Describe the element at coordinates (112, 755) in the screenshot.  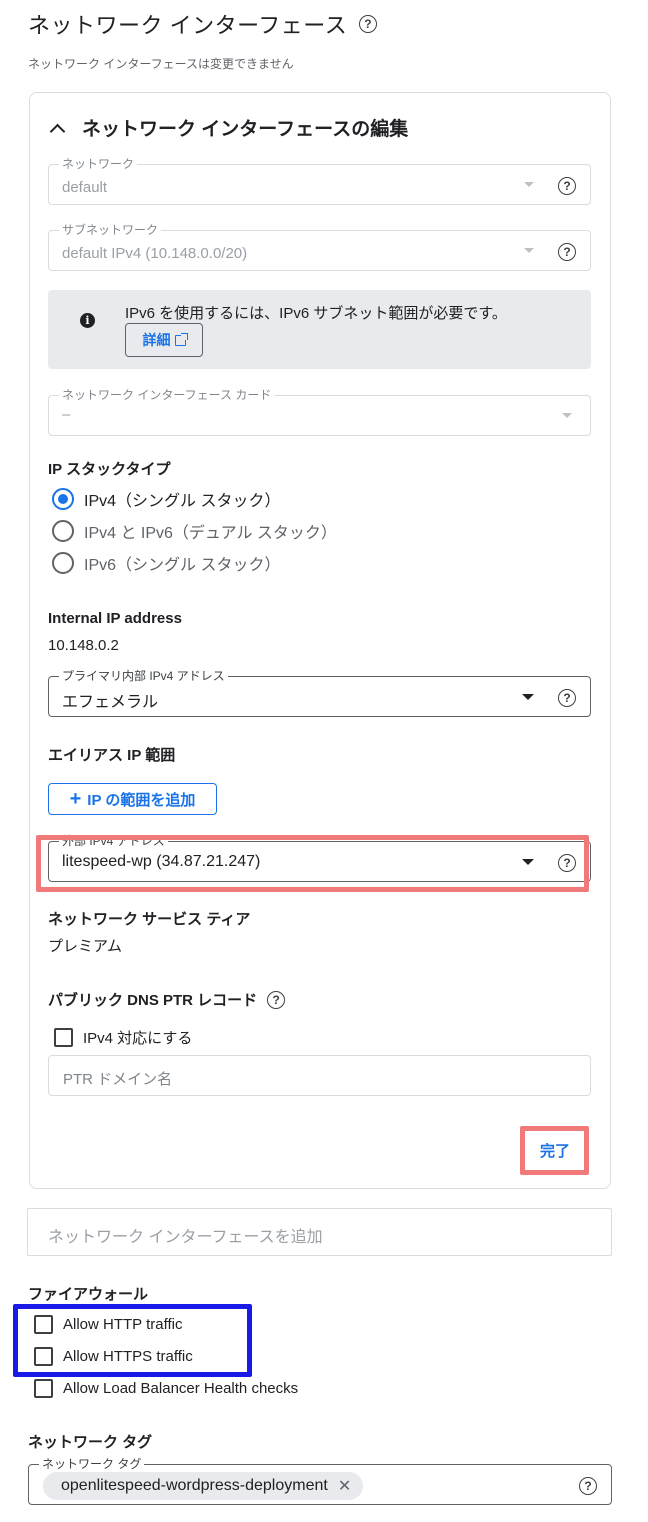
I see `alias-ip-title: エイリアス IP 範囲` at that location.